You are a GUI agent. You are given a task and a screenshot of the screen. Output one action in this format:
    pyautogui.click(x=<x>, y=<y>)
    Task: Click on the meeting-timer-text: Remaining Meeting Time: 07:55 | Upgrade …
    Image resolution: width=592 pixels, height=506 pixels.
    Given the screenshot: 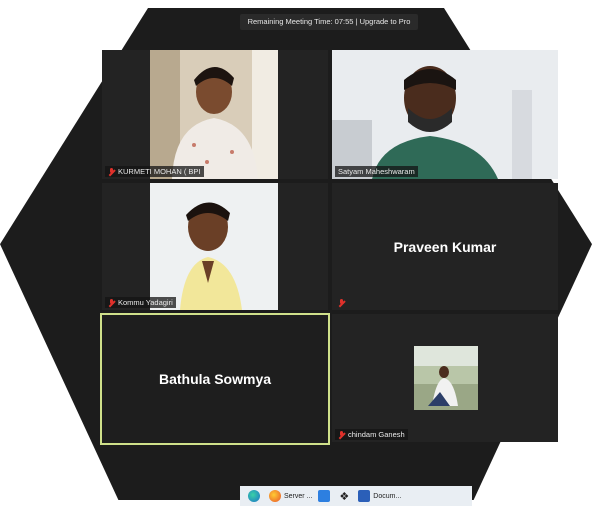 What is the action you would take?
    pyautogui.click(x=329, y=21)
    